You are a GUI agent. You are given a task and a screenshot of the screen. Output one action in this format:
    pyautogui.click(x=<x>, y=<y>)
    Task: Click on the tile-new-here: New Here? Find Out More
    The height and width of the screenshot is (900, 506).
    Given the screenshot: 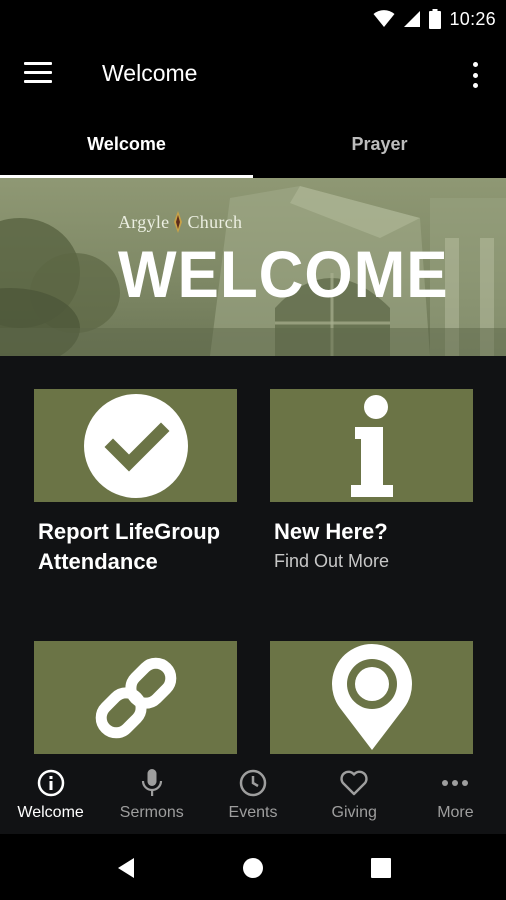 What is the action you would take?
    pyautogui.click(x=371, y=499)
    